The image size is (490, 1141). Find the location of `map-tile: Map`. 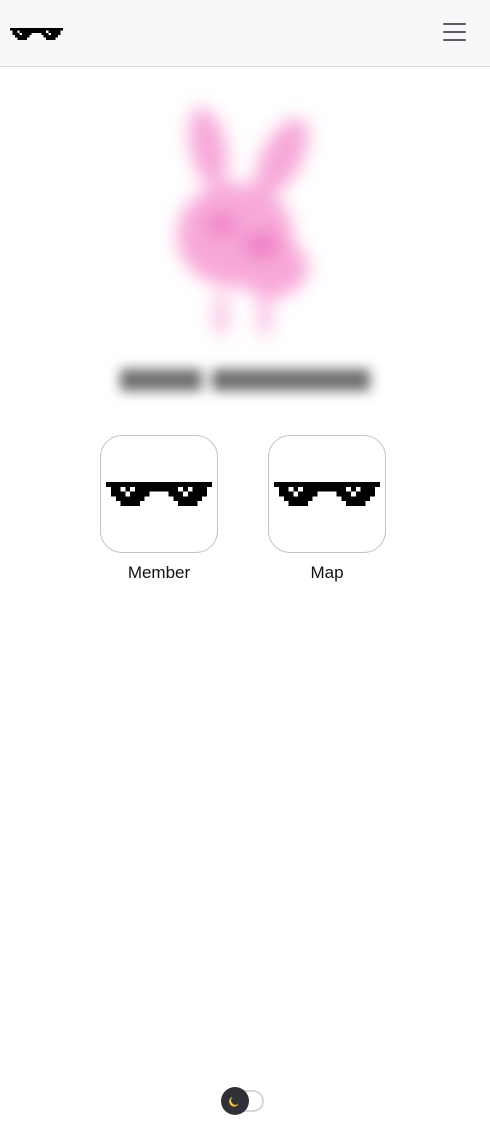

map-tile: Map is located at coordinates (328, 509).